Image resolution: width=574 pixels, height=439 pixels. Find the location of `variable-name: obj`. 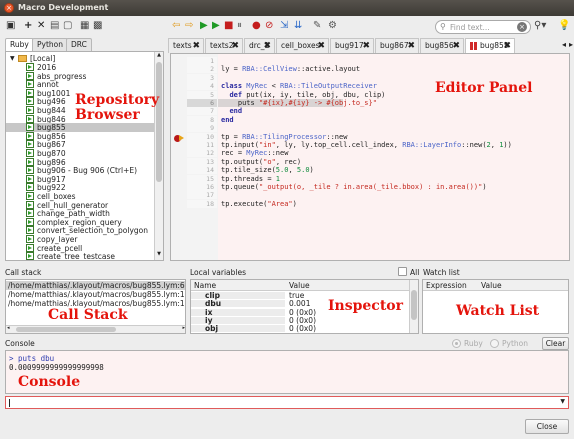

variable-name: obj is located at coordinates (238, 329).